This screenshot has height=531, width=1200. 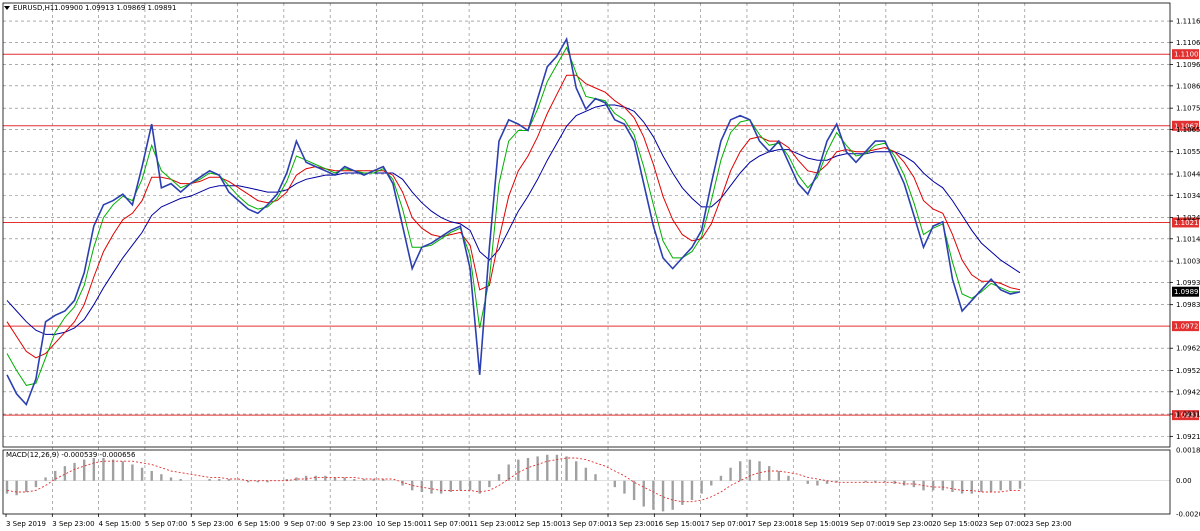 What do you see at coordinates (538, 524) in the screenshot?
I see `time-tick-label: 12 Sep 15:00` at bounding box center [538, 524].